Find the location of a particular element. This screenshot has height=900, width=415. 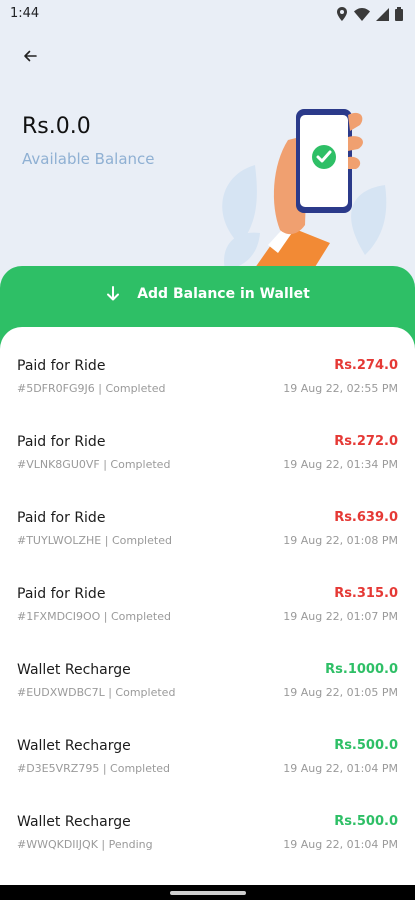

transaction-date: 19 Aug 22, 01:08 PM is located at coordinates (340, 540).